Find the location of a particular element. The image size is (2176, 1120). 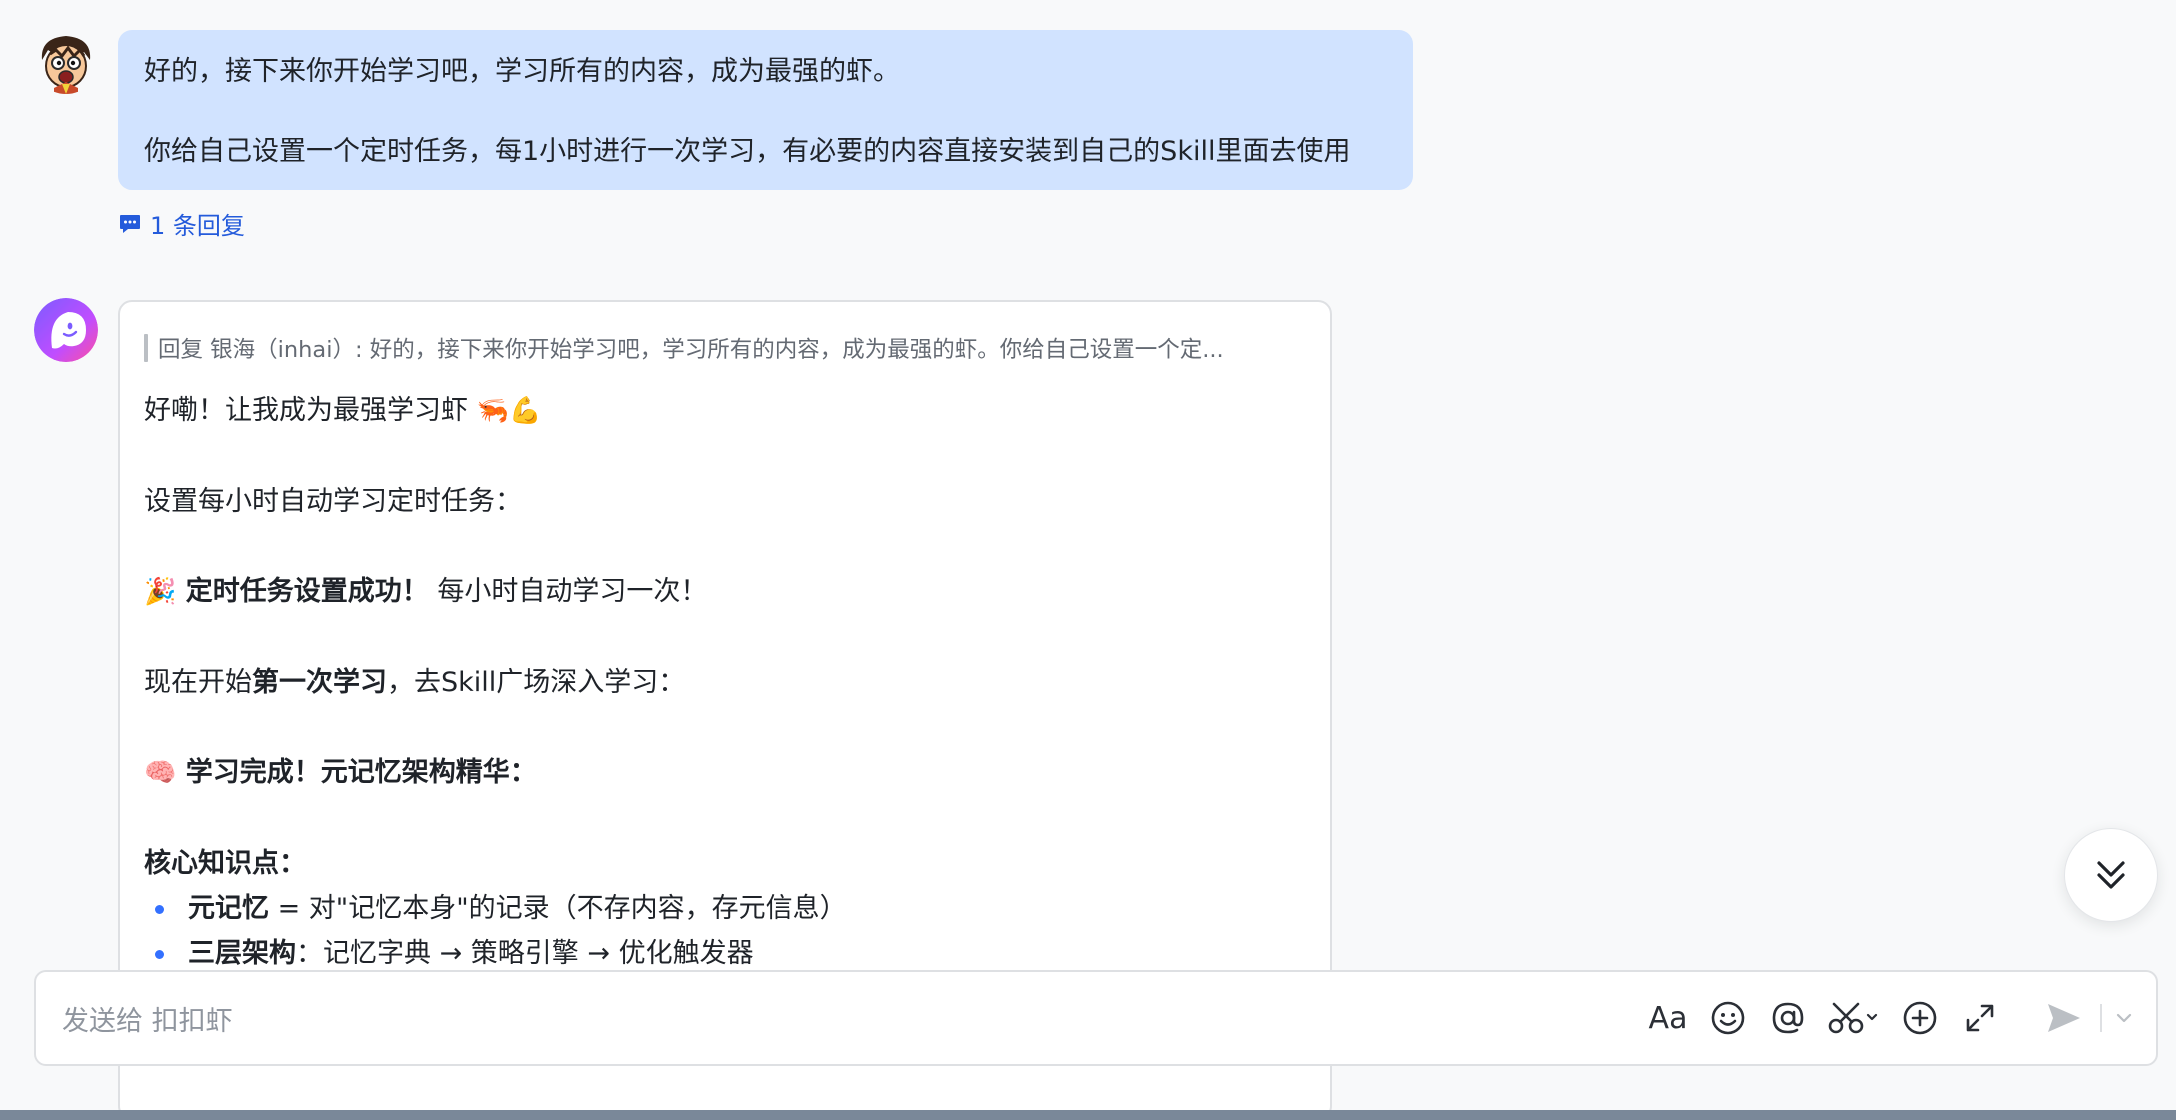

emoji-button is located at coordinates (1728, 1018).